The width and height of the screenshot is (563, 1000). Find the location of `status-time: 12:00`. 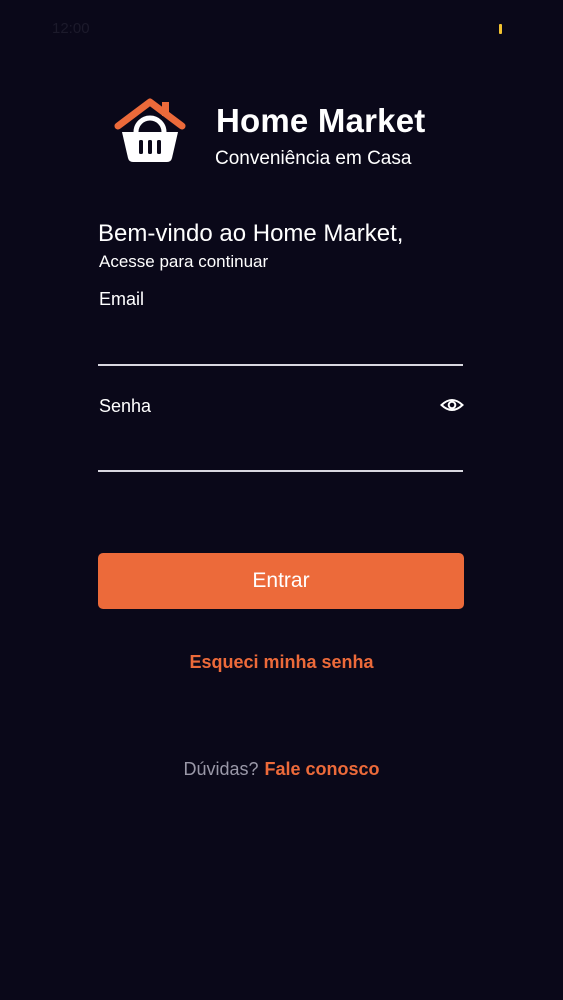

status-time: 12:00 is located at coordinates (71, 28).